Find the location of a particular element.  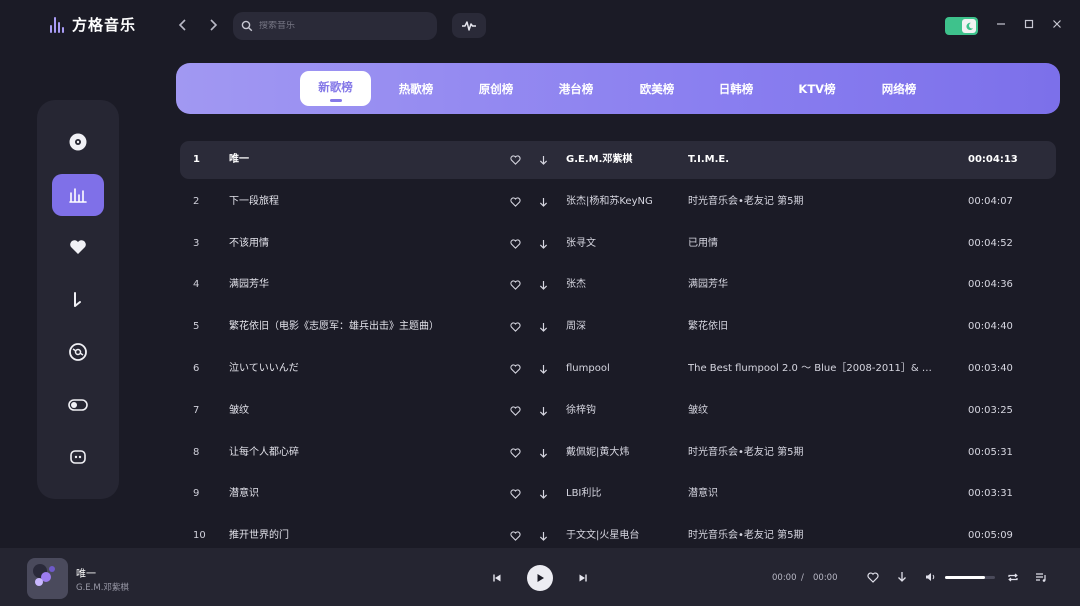

close-button is located at coordinates (1057, 25).